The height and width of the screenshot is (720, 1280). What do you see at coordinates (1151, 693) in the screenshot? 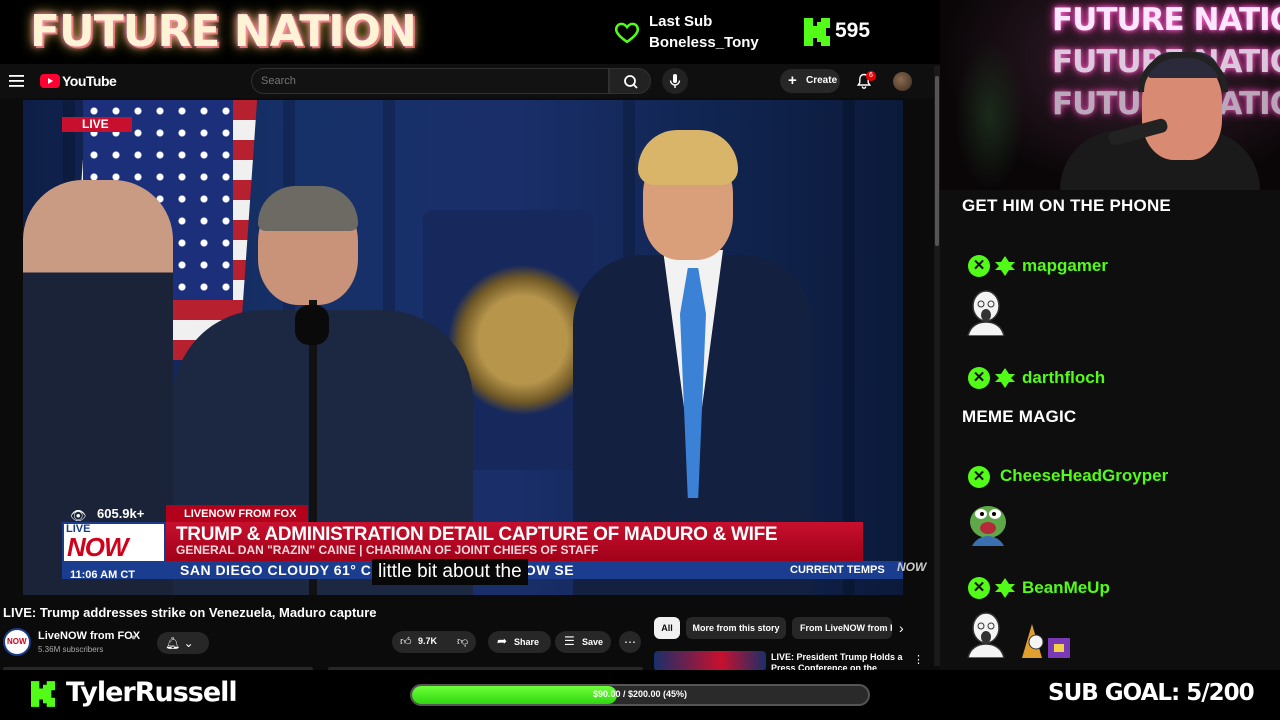
I see `sub-goal: SUB GOAL: 5/200` at bounding box center [1151, 693].